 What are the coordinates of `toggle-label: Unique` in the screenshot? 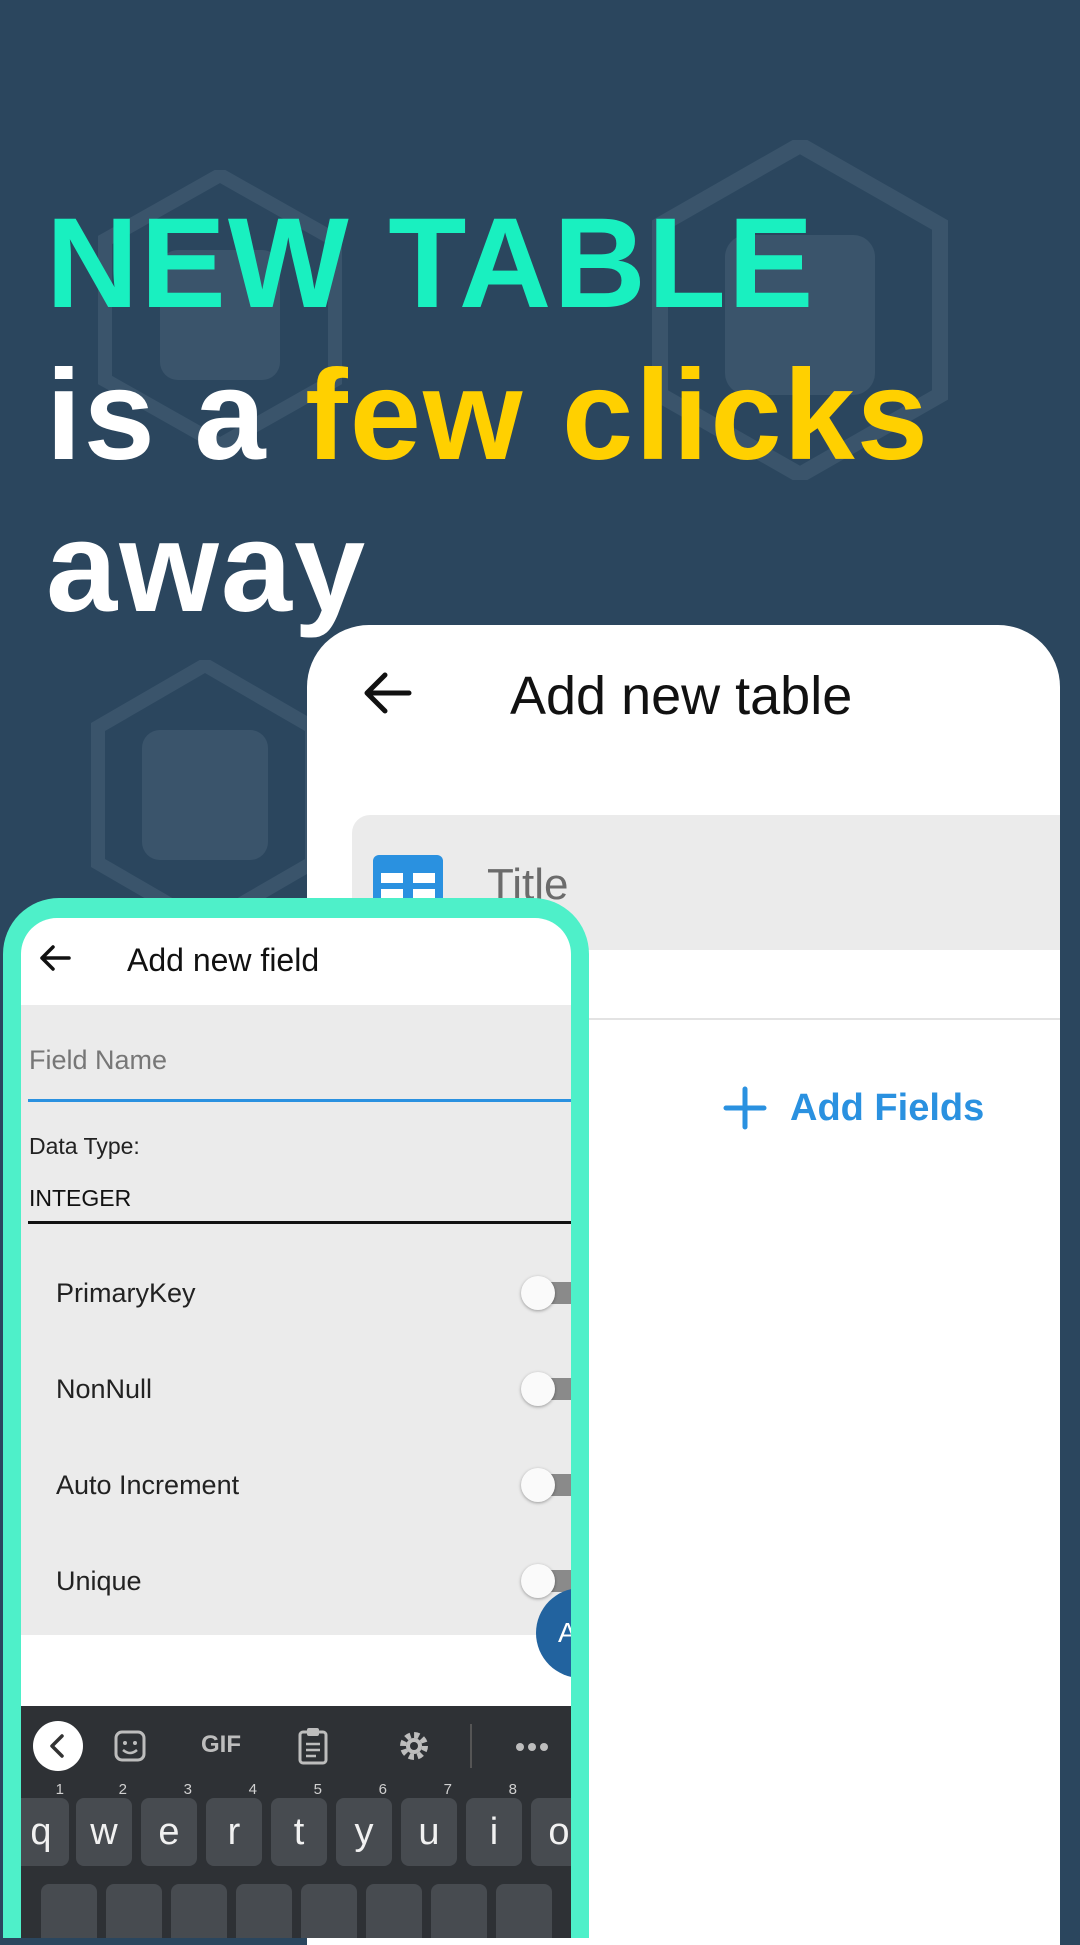 It's located at (99, 1581).